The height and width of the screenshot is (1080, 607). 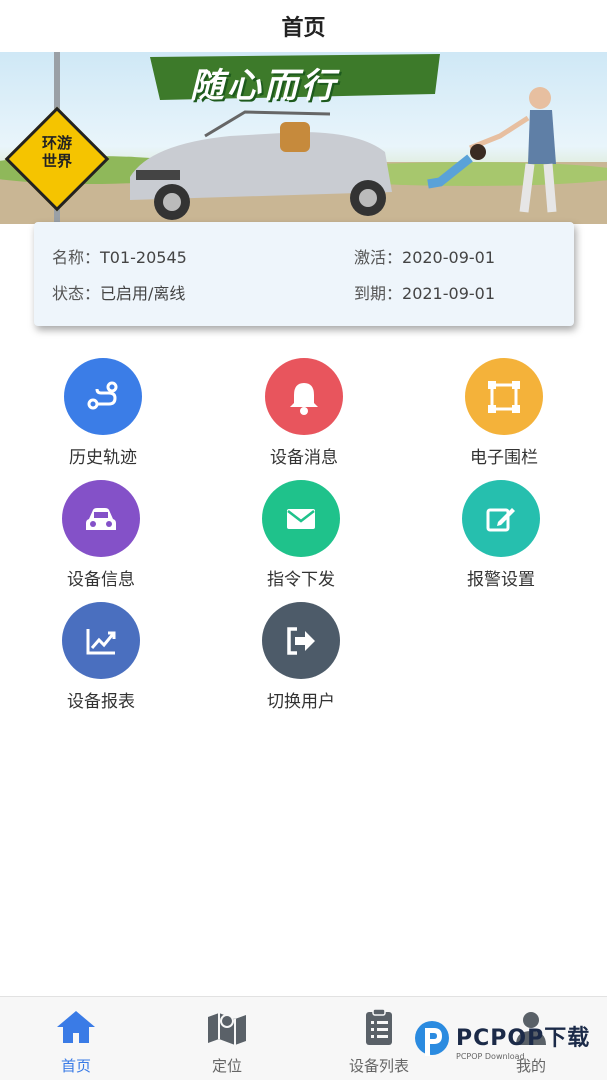 I want to click on tab-label: 设备列表, so click(x=378, y=1066).